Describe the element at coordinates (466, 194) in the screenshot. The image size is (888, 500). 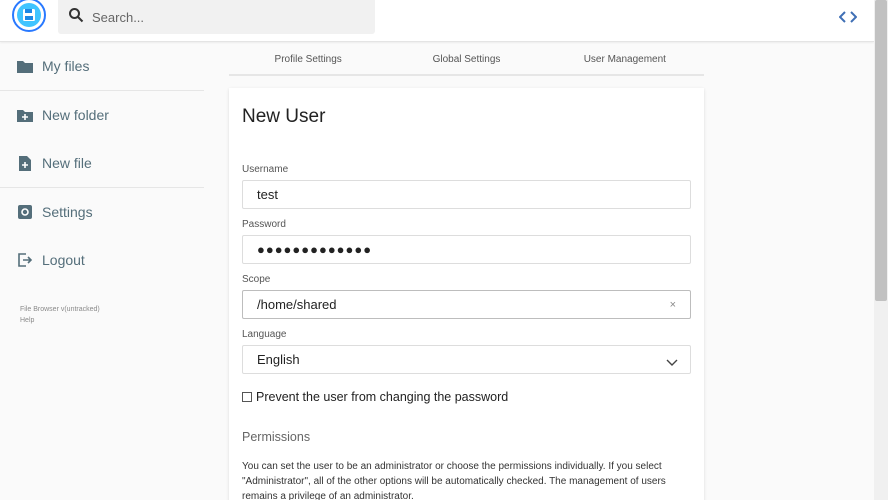
I see `username-field: test` at that location.